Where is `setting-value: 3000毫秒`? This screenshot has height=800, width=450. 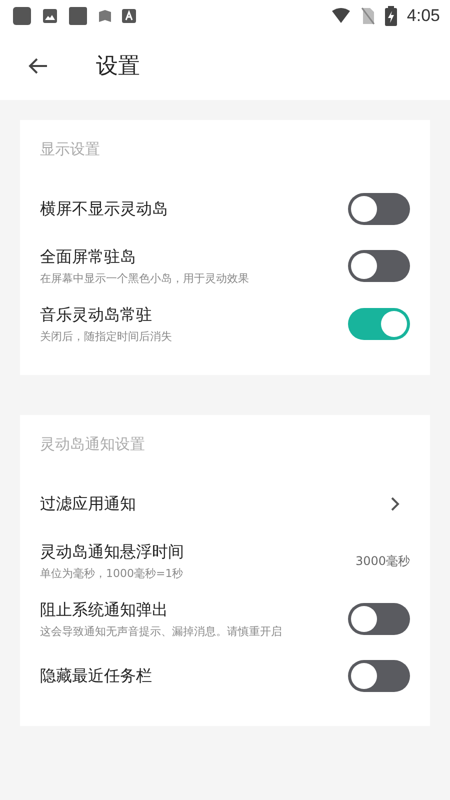 setting-value: 3000毫秒 is located at coordinates (382, 561).